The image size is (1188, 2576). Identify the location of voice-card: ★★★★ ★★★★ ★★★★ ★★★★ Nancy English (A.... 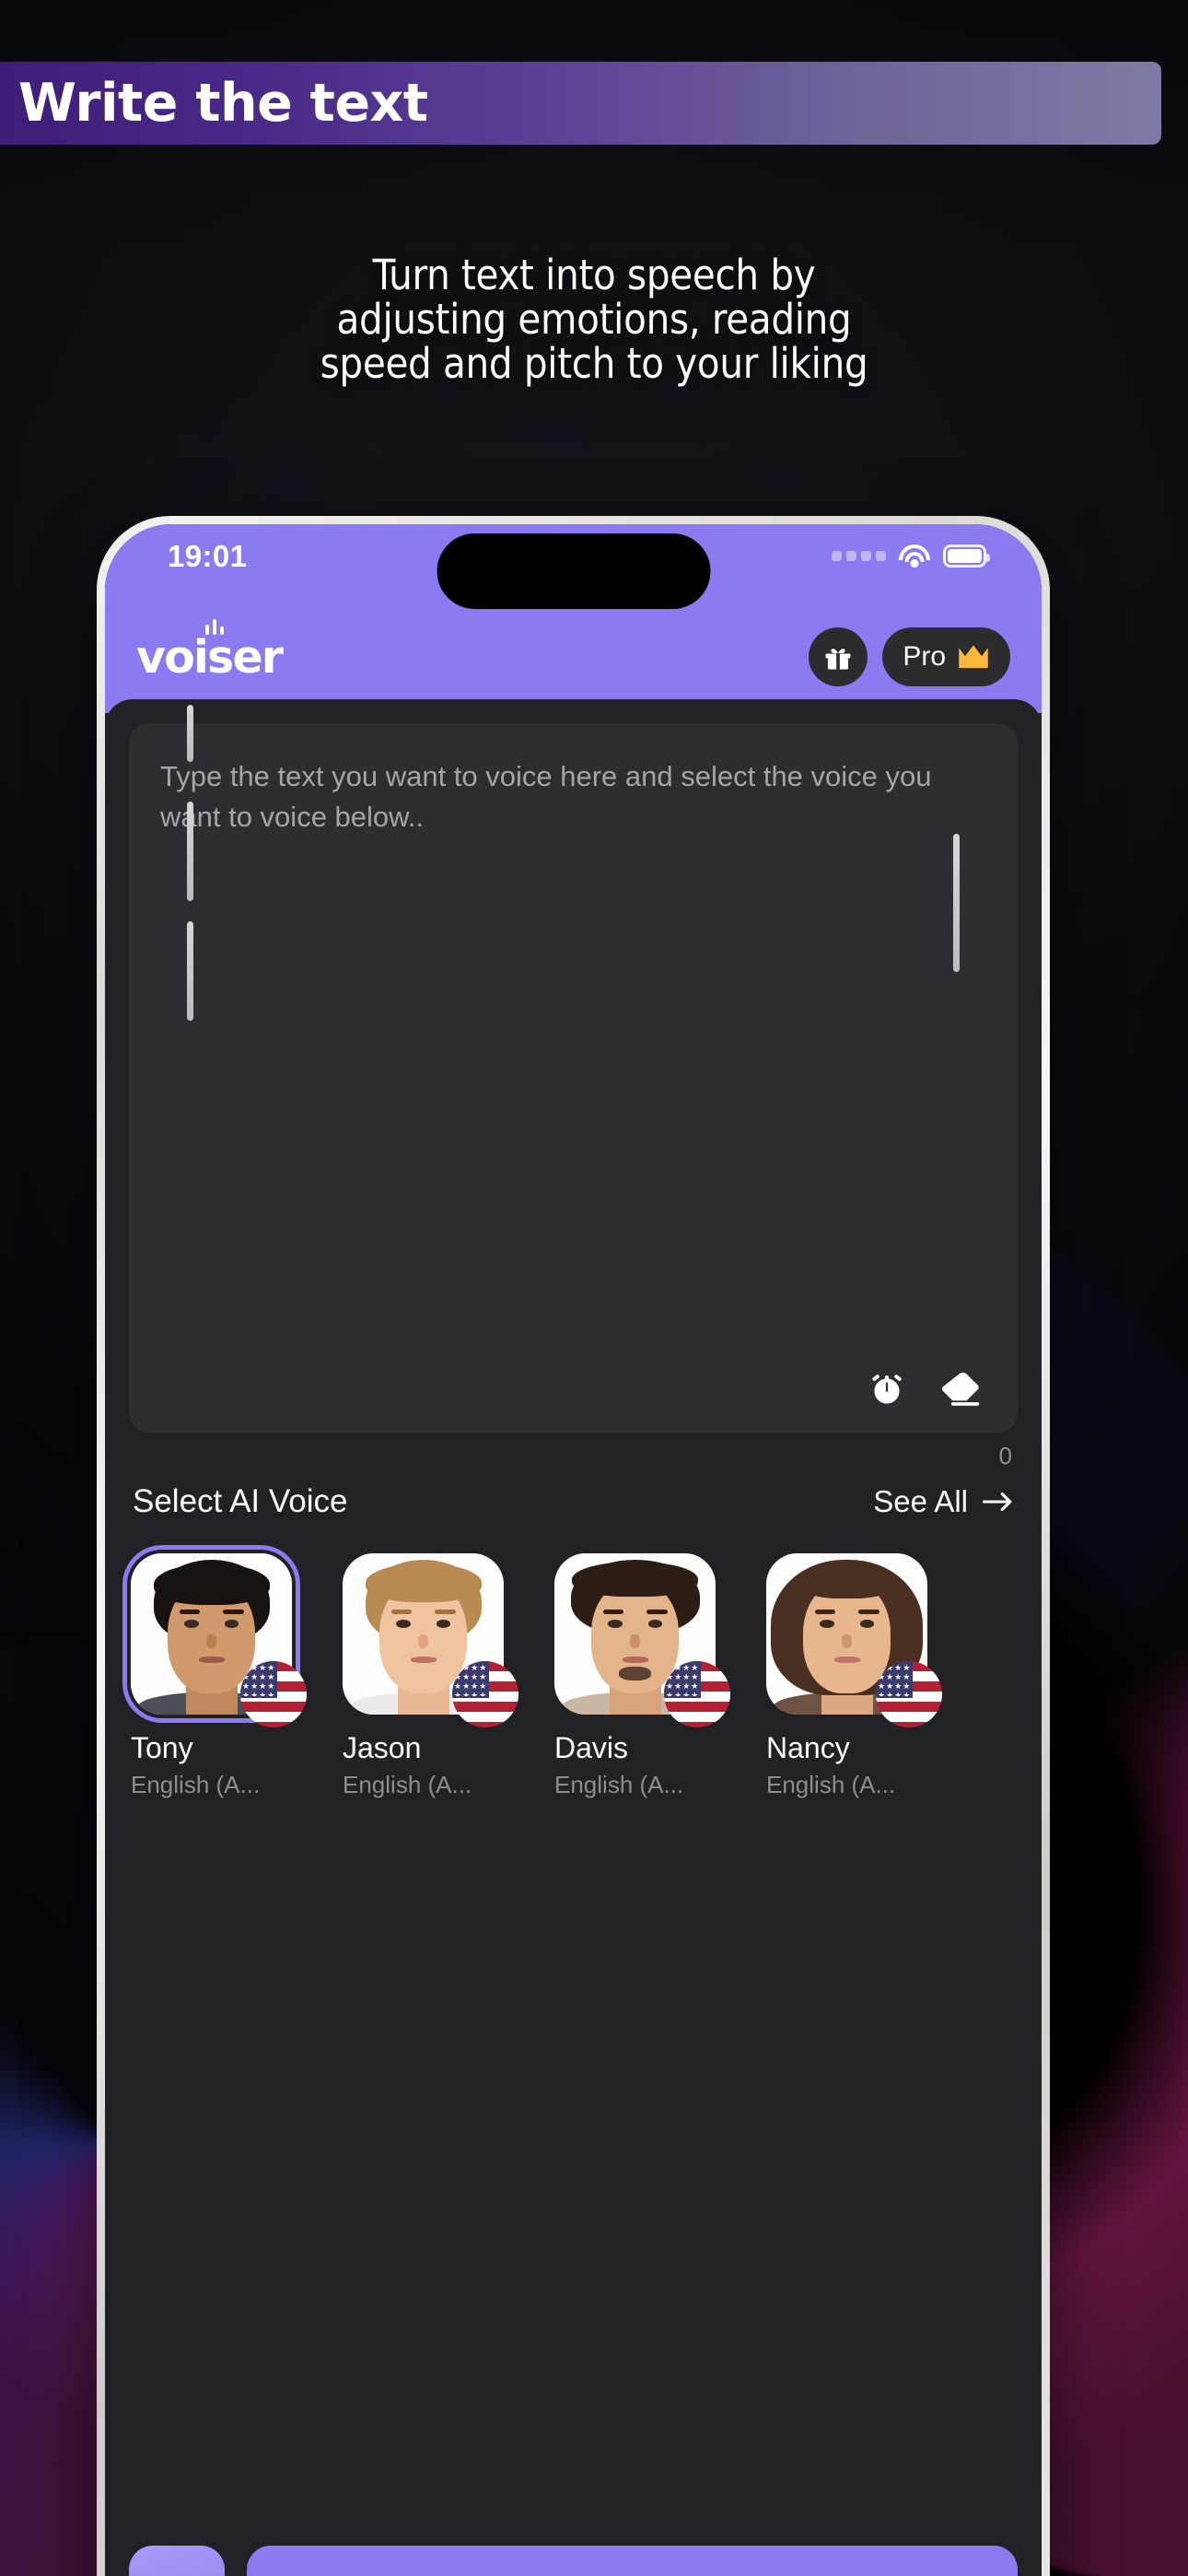
(860, 1676).